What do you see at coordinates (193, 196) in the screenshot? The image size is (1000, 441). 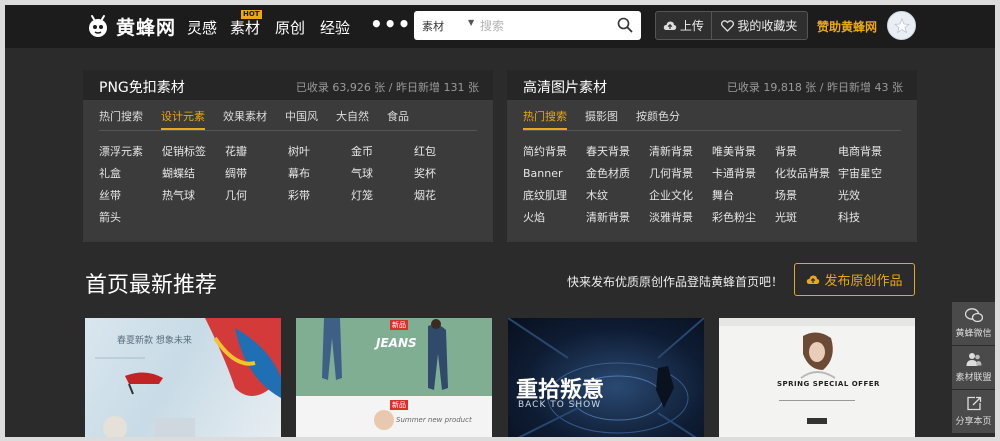 I see `keyword-link: 热气球` at bounding box center [193, 196].